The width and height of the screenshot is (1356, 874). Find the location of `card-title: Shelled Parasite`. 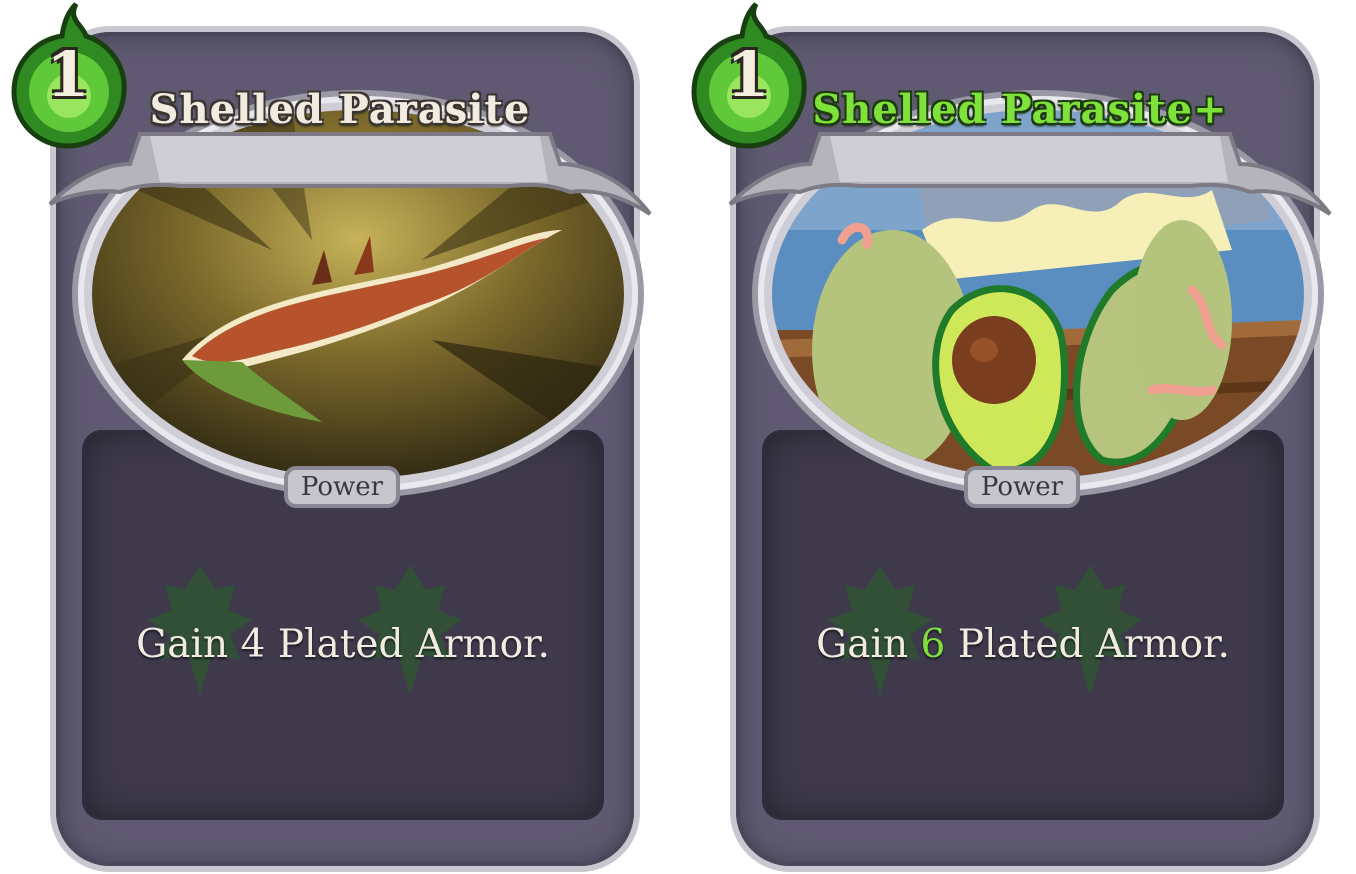

card-title: Shelled Parasite is located at coordinates (340, 109).